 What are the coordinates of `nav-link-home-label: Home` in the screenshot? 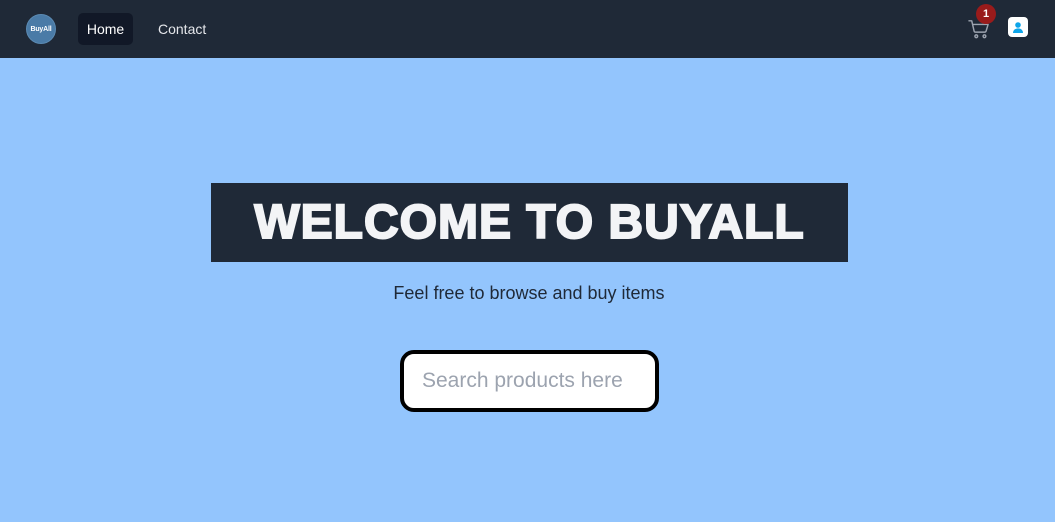 It's located at (105, 29).